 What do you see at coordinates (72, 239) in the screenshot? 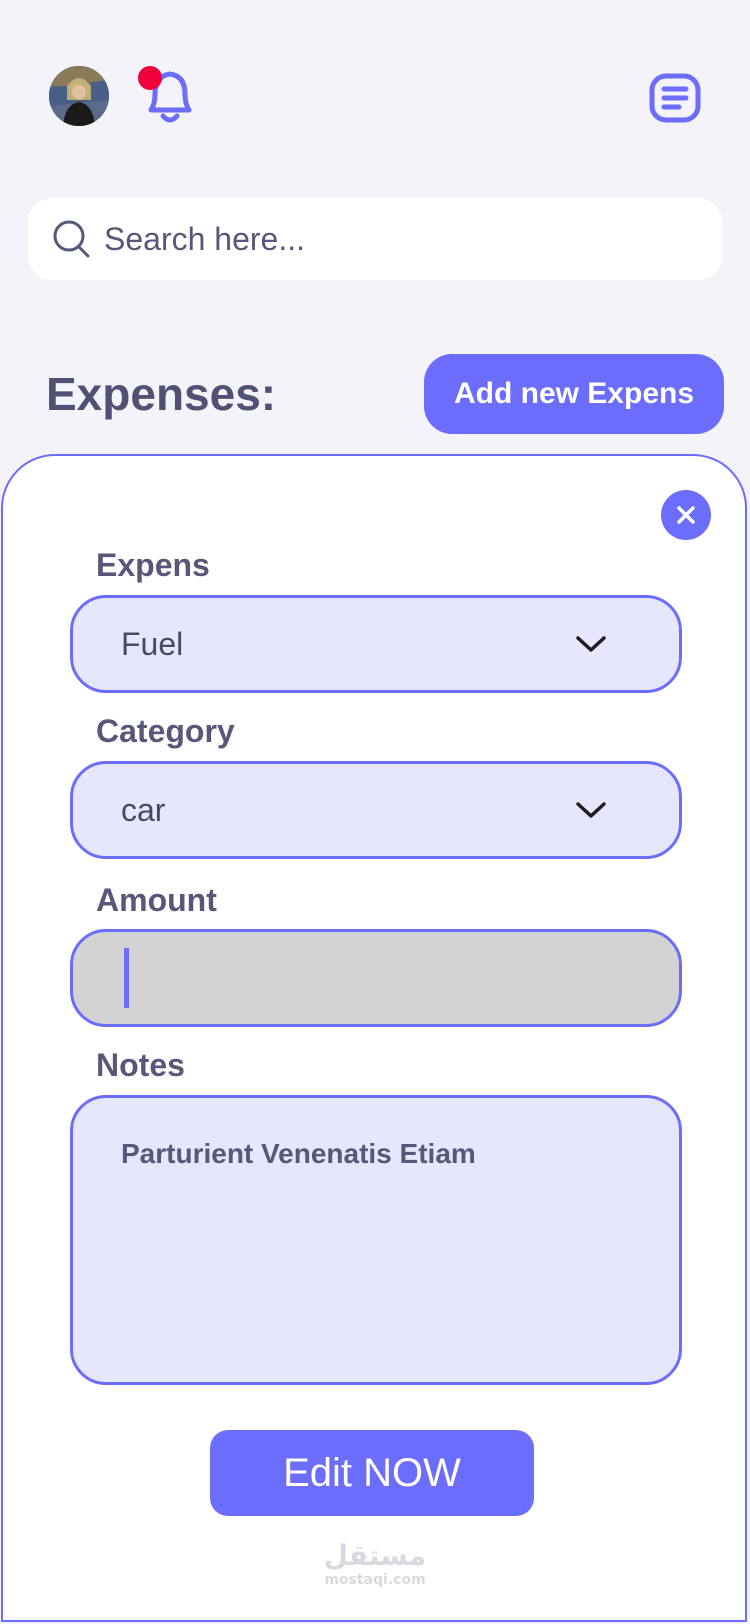
I see `search-icon` at bounding box center [72, 239].